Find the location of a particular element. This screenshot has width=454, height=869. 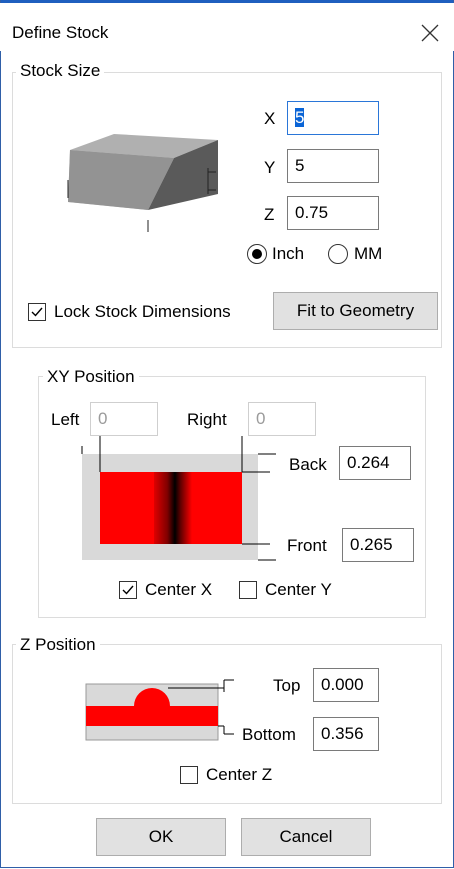

left-field: 0 is located at coordinates (124, 419).